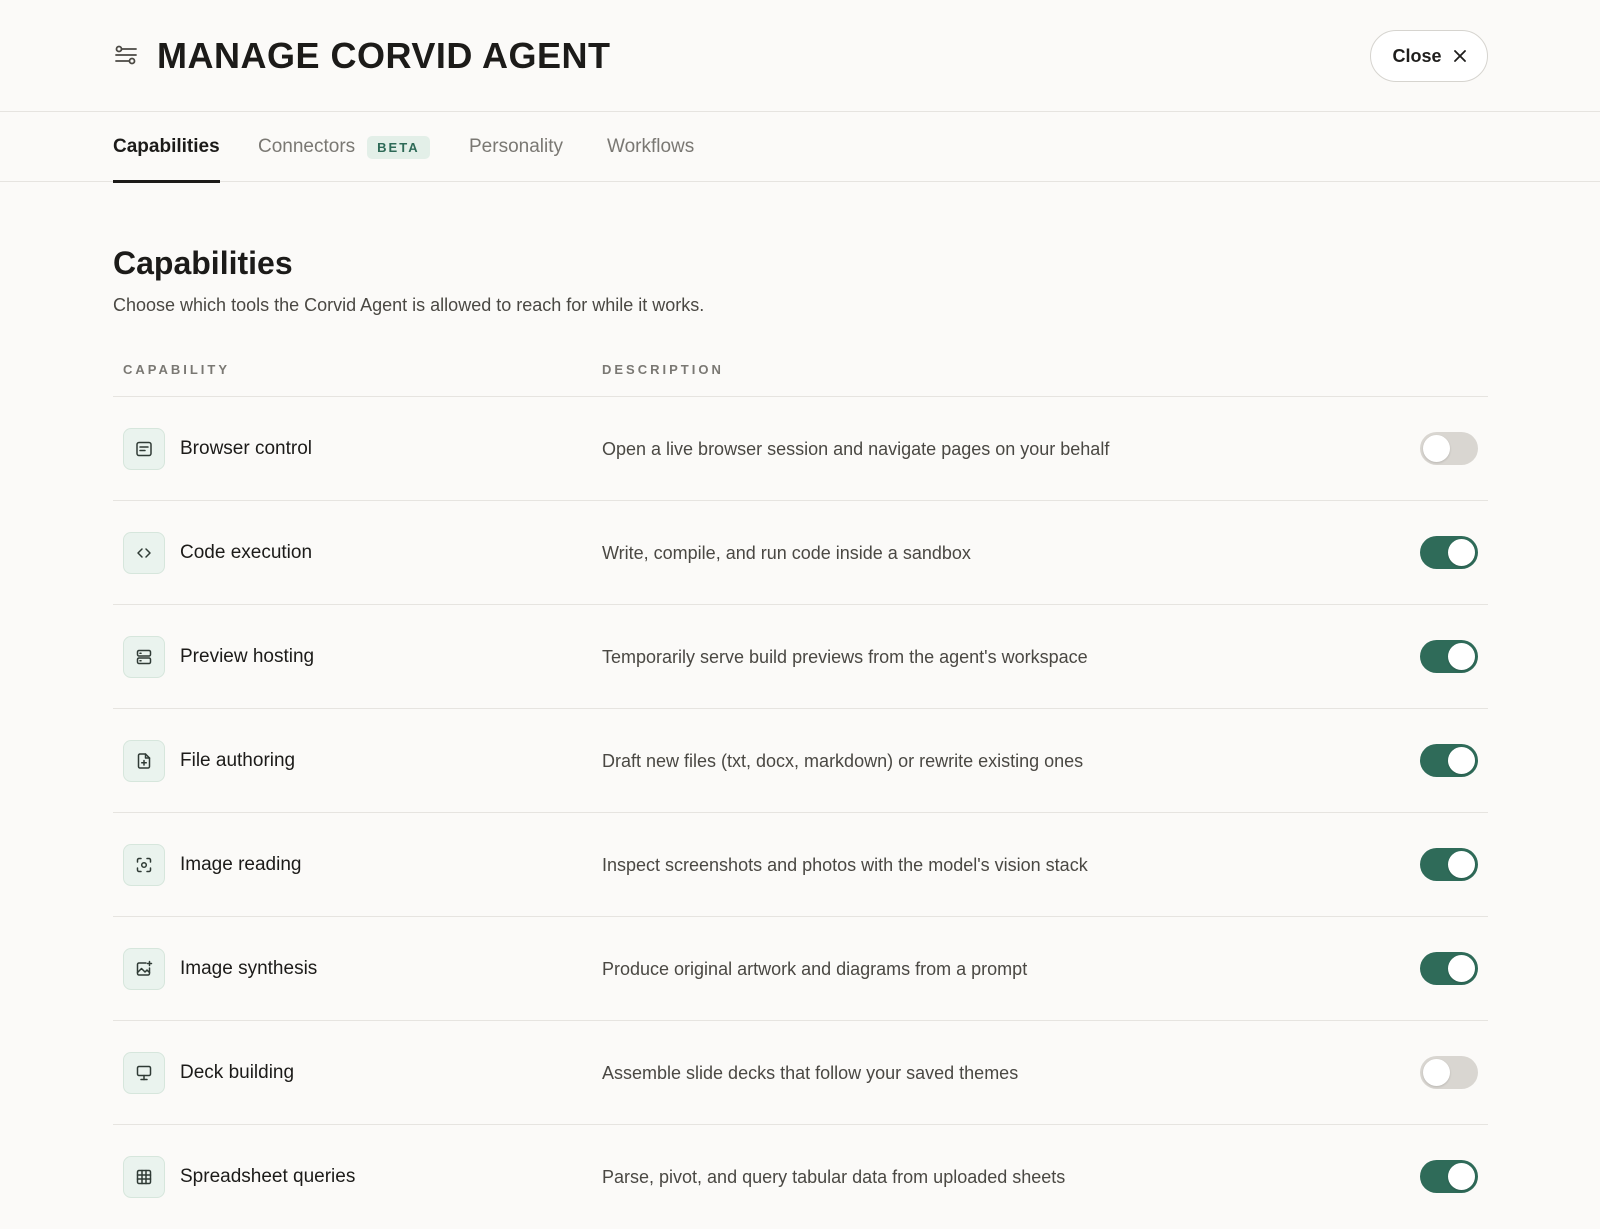 The width and height of the screenshot is (1600, 1229). I want to click on capability-name: Spreadsheet queries, so click(268, 1176).